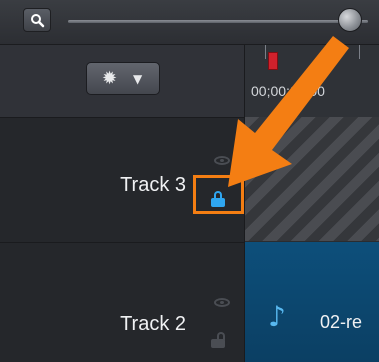 Image resolution: width=379 pixels, height=362 pixels. I want to click on track-header-area: ✹ ▼, so click(122, 81).